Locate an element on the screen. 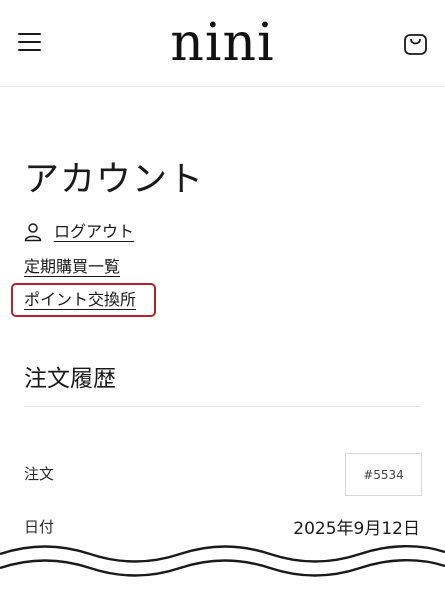  torn-edge-divider is located at coordinates (222, 572).